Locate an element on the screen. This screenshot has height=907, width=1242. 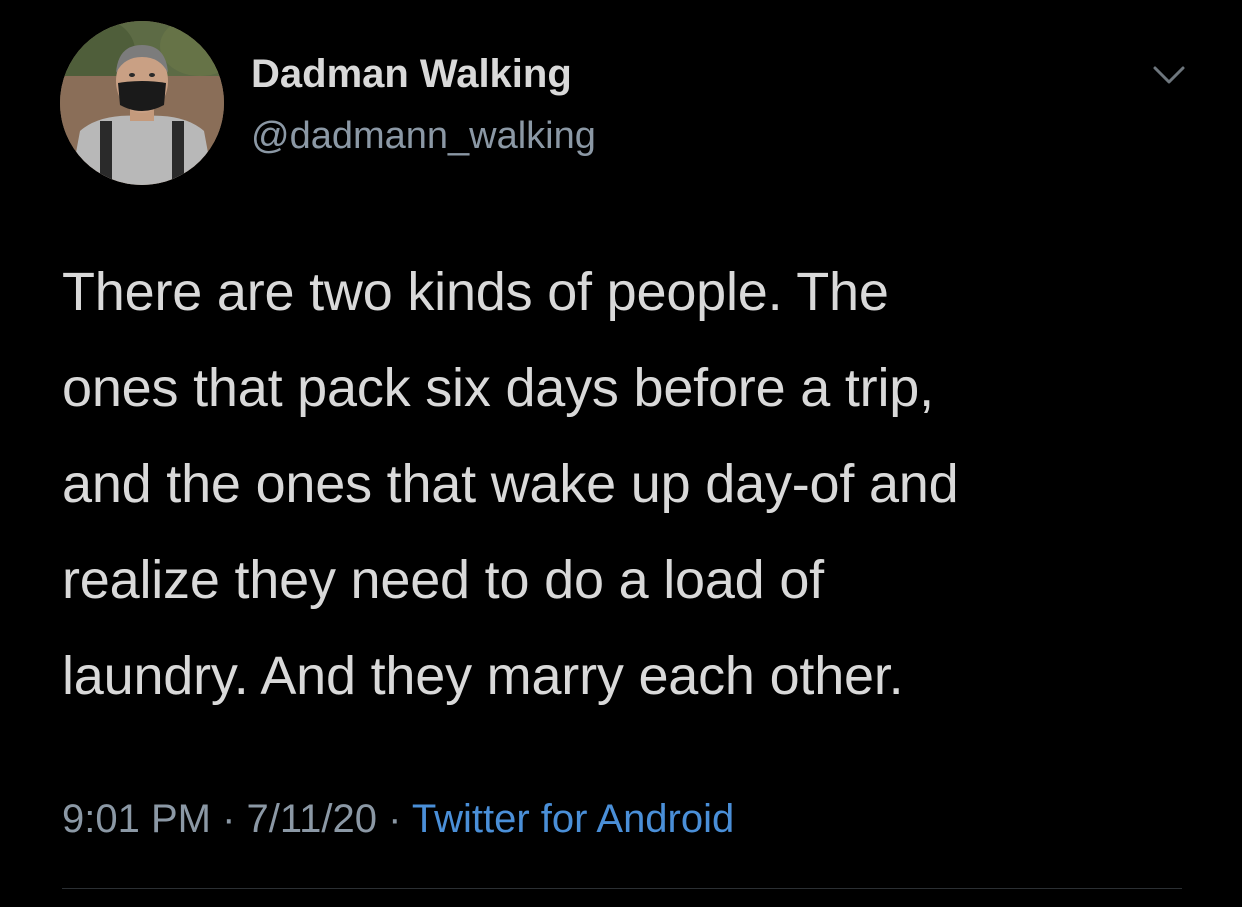
tweet-text-line: ones that pack six days before a trip, is located at coordinates (498, 388).